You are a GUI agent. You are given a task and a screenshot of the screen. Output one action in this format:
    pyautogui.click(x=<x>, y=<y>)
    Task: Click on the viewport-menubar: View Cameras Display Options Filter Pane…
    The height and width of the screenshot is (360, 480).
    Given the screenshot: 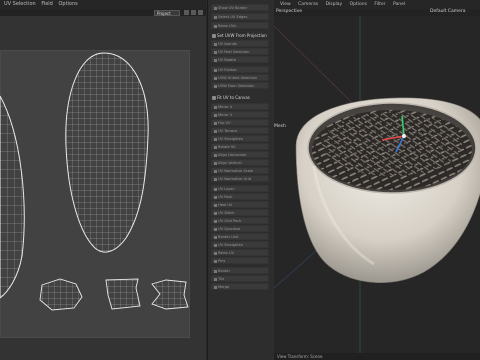 What is the action you would take?
    pyautogui.click(x=377, y=4)
    